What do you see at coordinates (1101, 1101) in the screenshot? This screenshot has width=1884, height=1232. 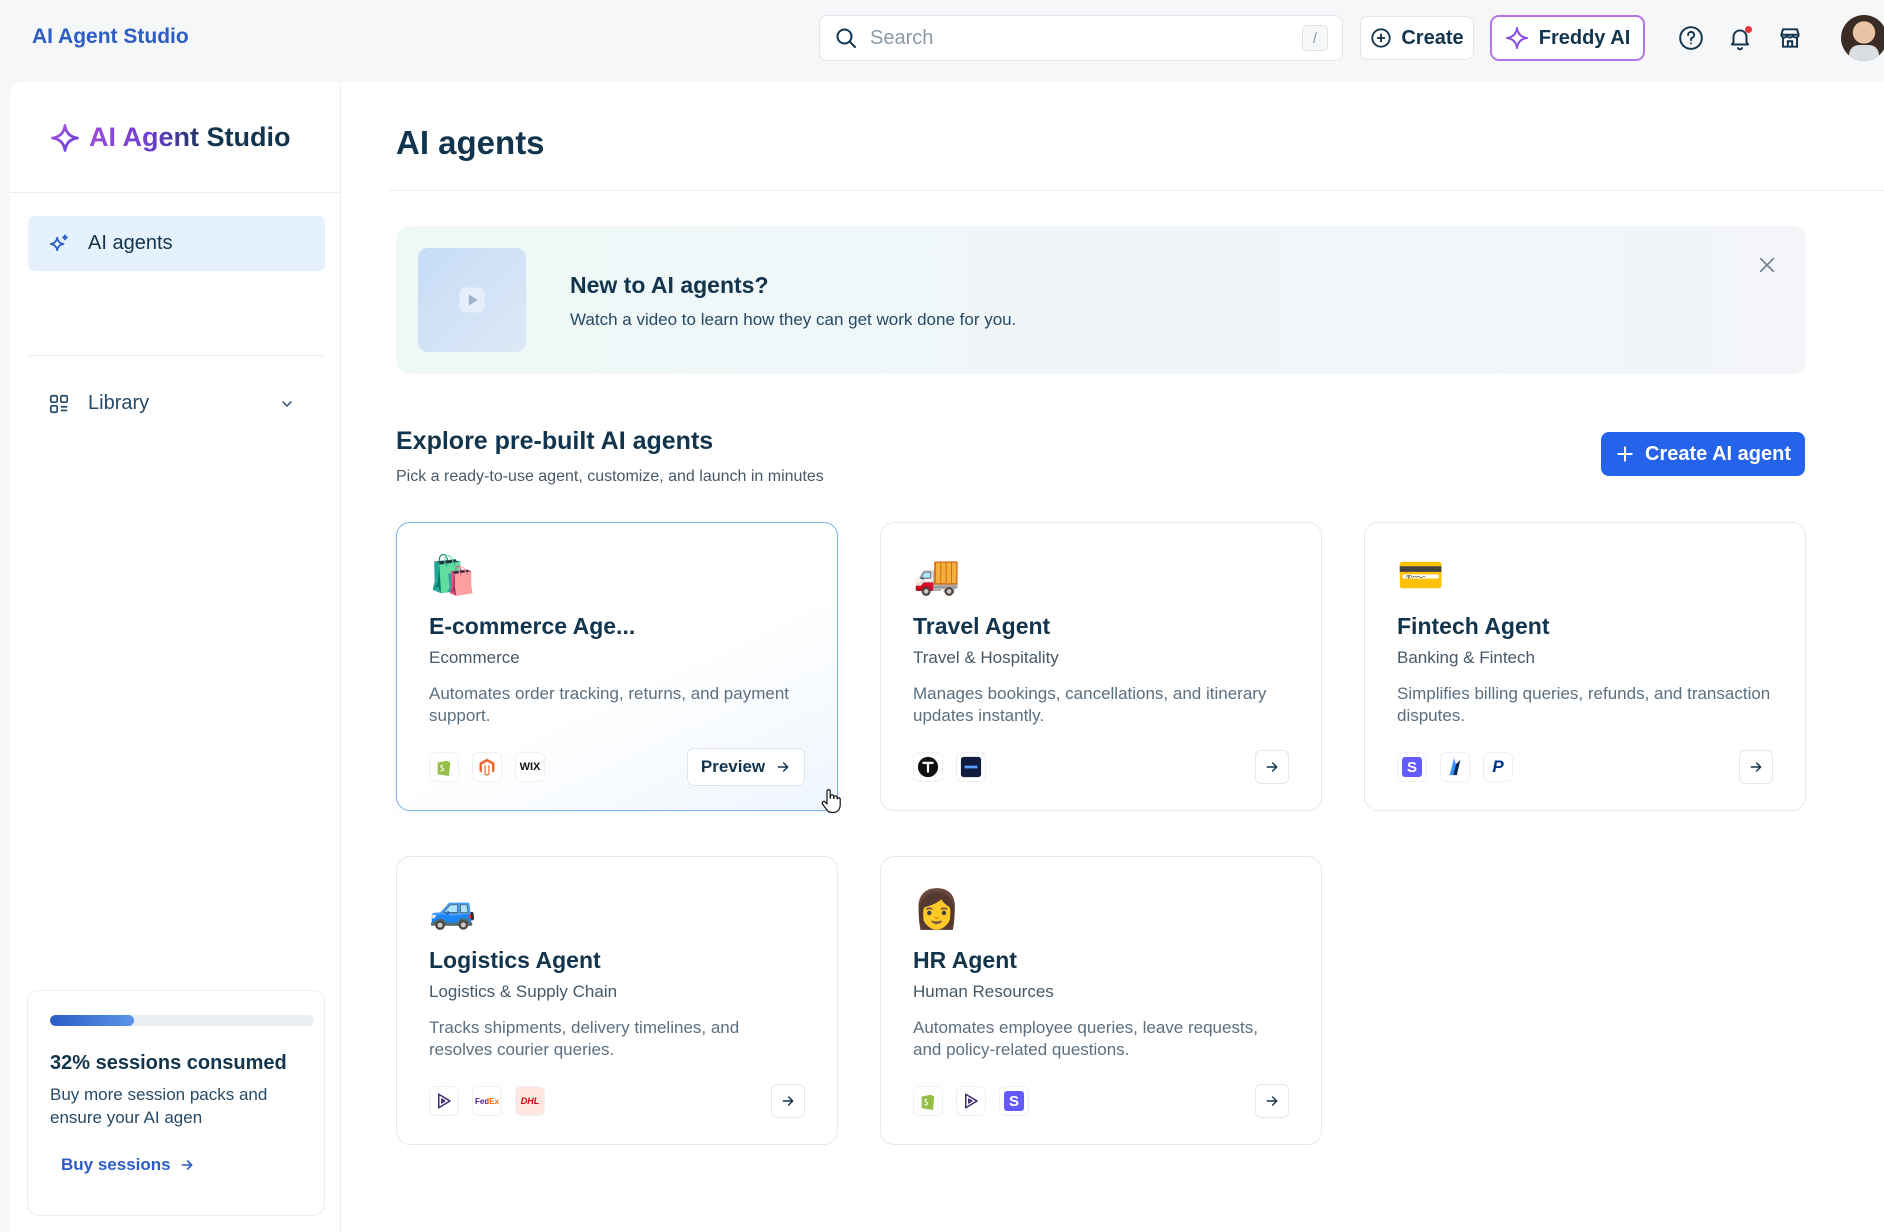 I see `agent-card-footer: S` at bounding box center [1101, 1101].